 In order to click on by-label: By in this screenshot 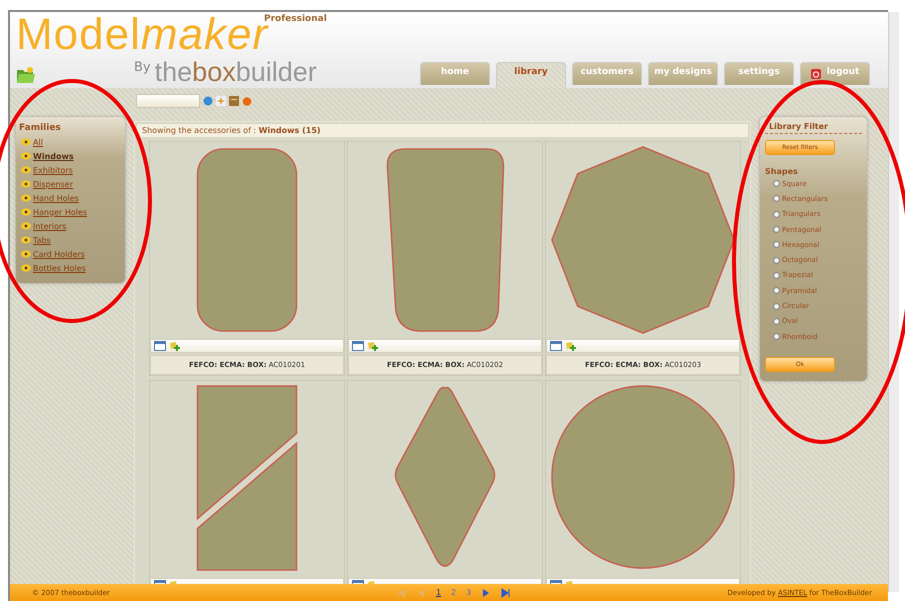, I will do `click(142, 67)`.